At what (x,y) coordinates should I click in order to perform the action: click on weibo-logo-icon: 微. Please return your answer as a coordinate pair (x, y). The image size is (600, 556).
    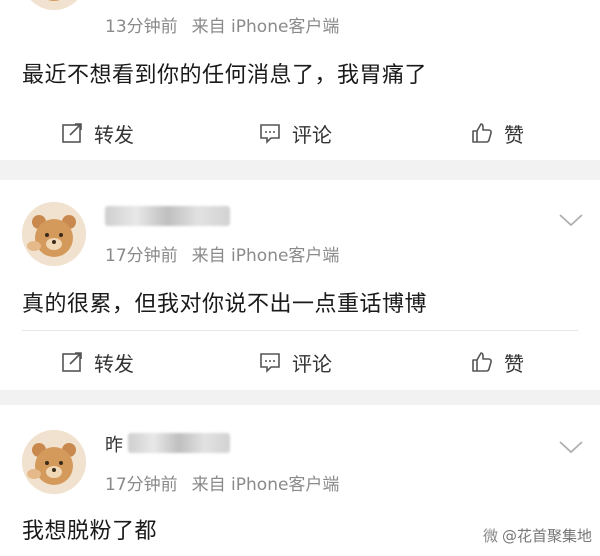
    Looking at the image, I should click on (490, 536).